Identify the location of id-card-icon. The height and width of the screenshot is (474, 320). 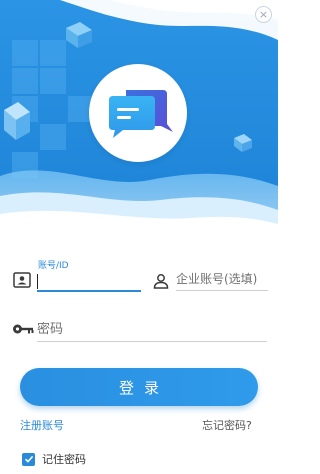
(22, 280).